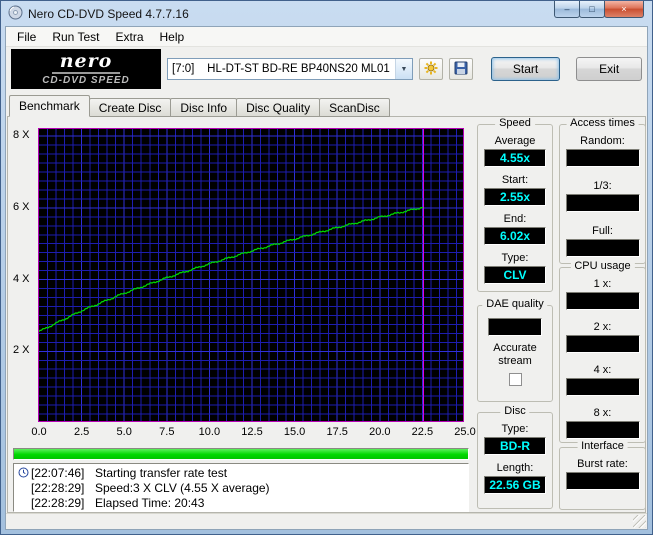 The width and height of the screenshot is (653, 535). Describe the element at coordinates (515, 151) in the screenshot. I see `speed-average: Average 4.55x` at that location.